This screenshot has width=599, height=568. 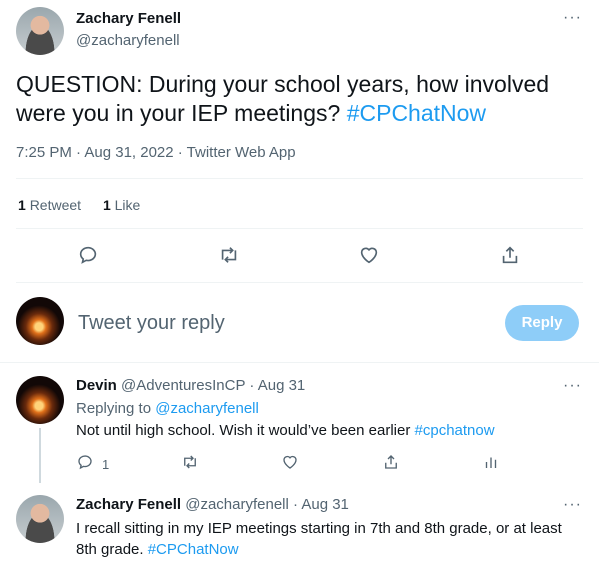 What do you see at coordinates (331, 549) in the screenshot?
I see `reply-body-line: 8th grade. #CPChatNow` at bounding box center [331, 549].